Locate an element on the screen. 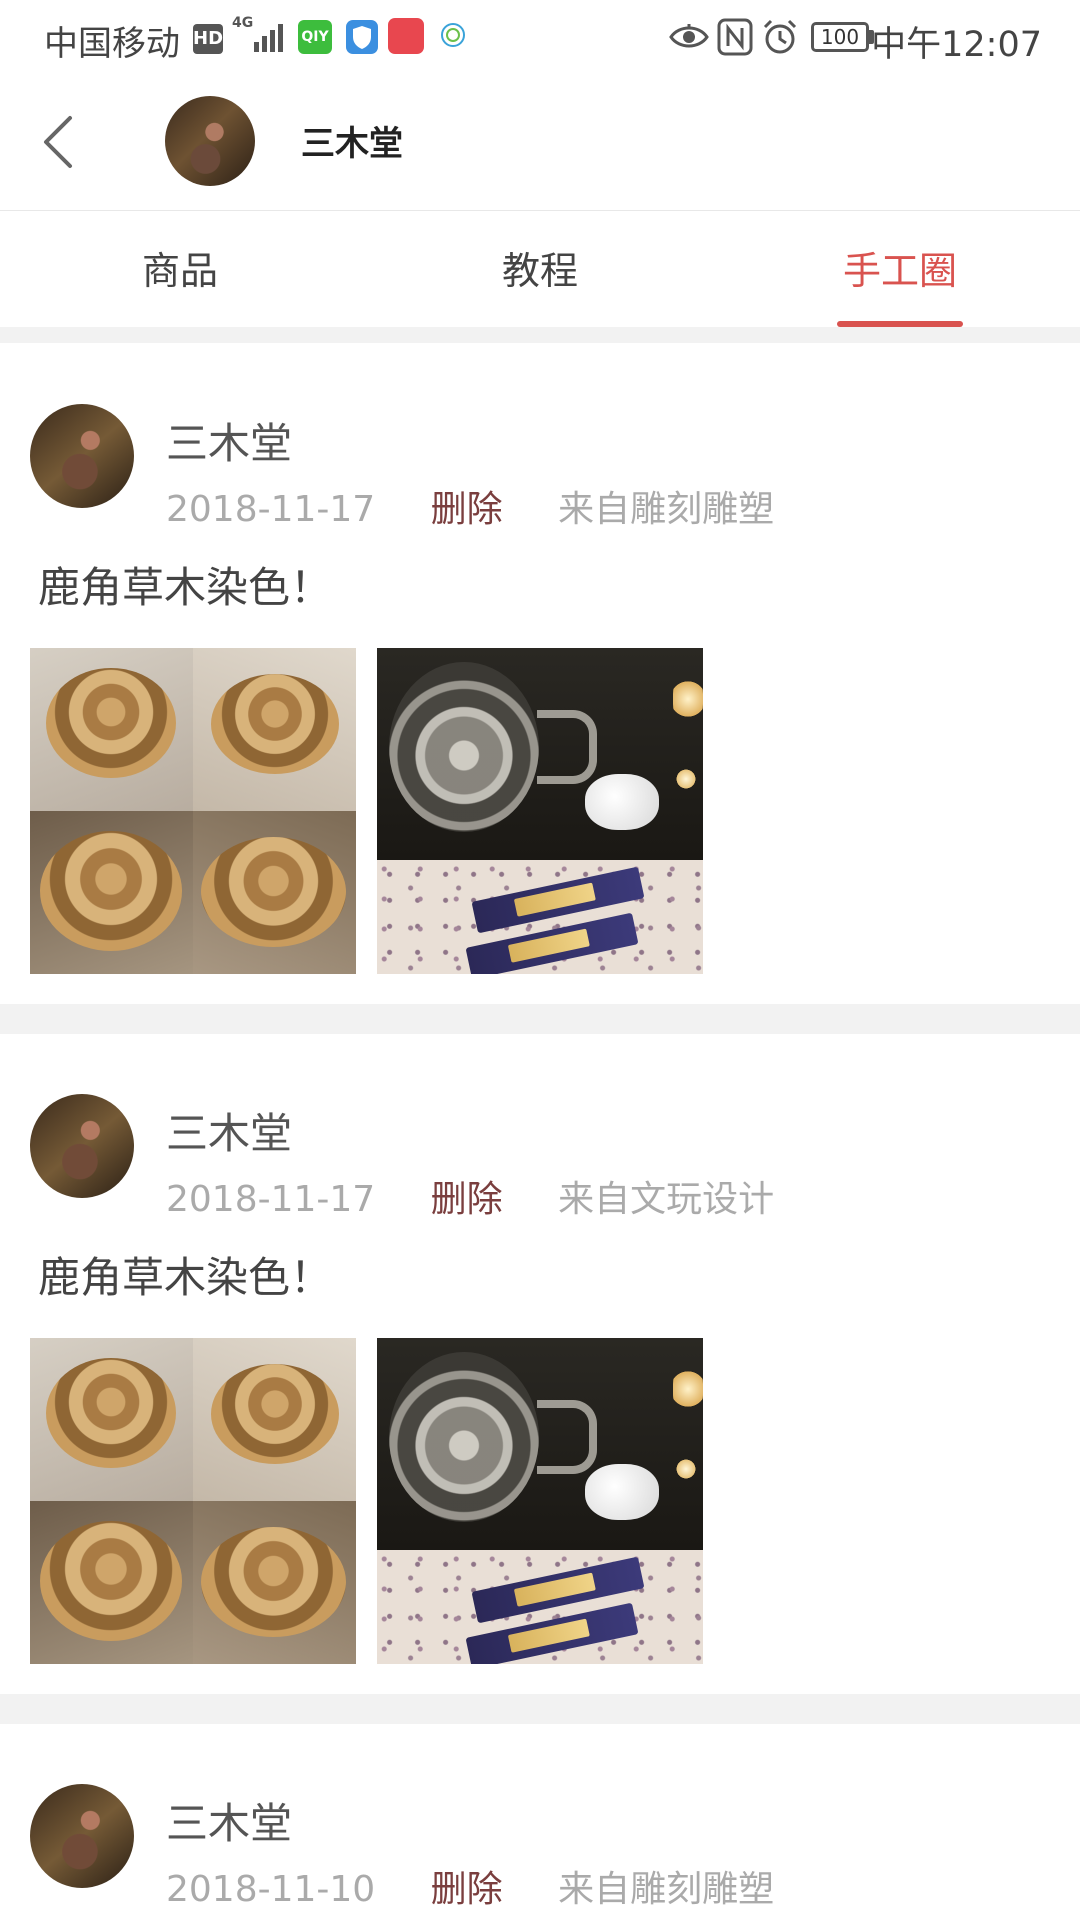 The image size is (1080, 1920). back-arrow-icon is located at coordinates (60, 141).